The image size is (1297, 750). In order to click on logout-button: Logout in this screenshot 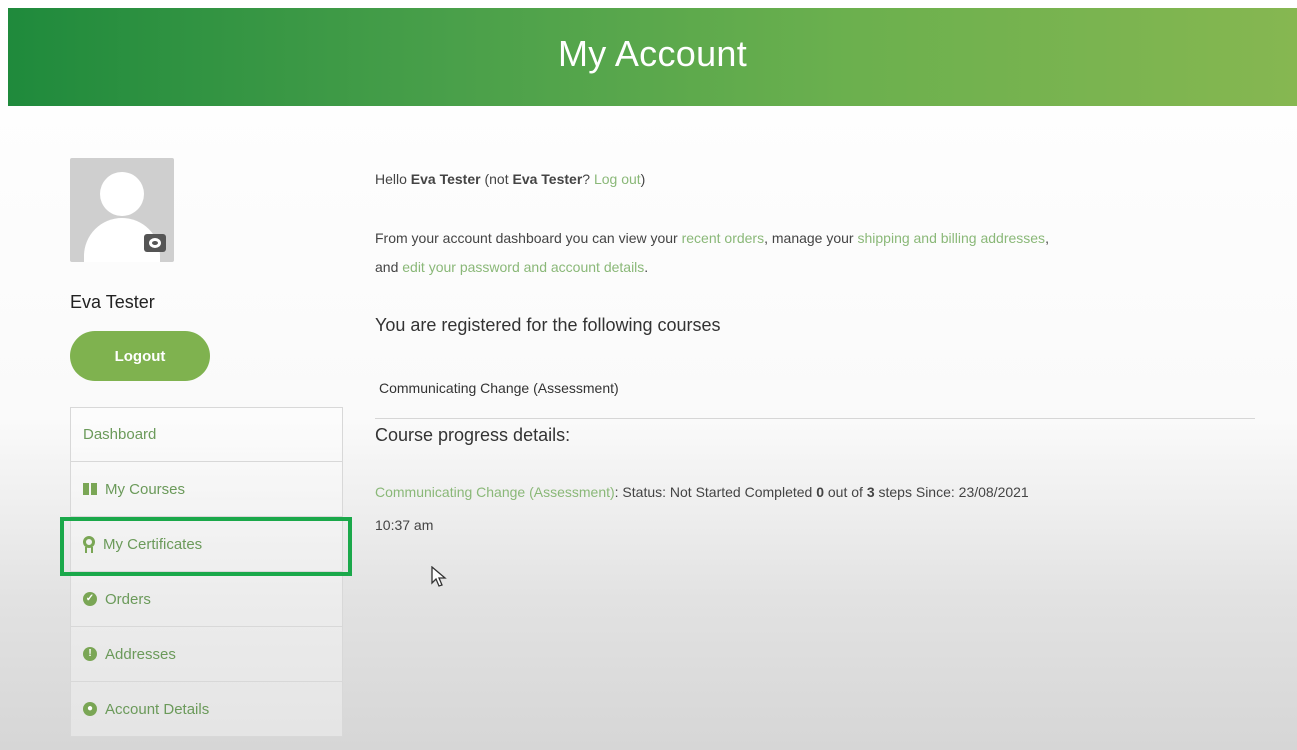, I will do `click(140, 356)`.